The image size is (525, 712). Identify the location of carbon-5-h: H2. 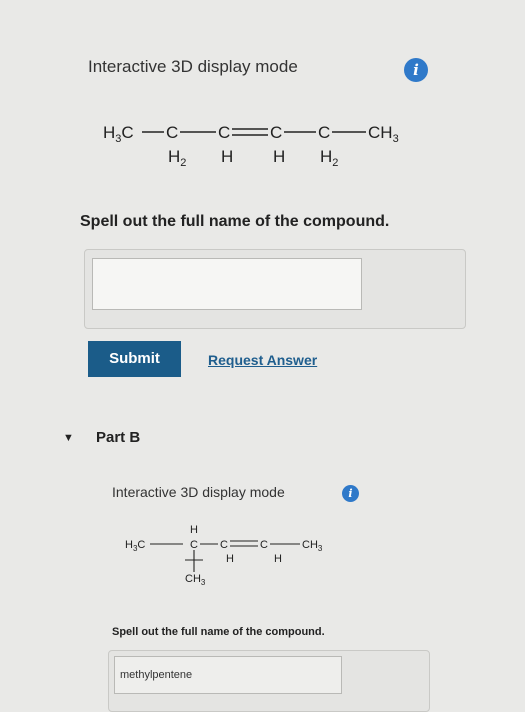
(329, 158).